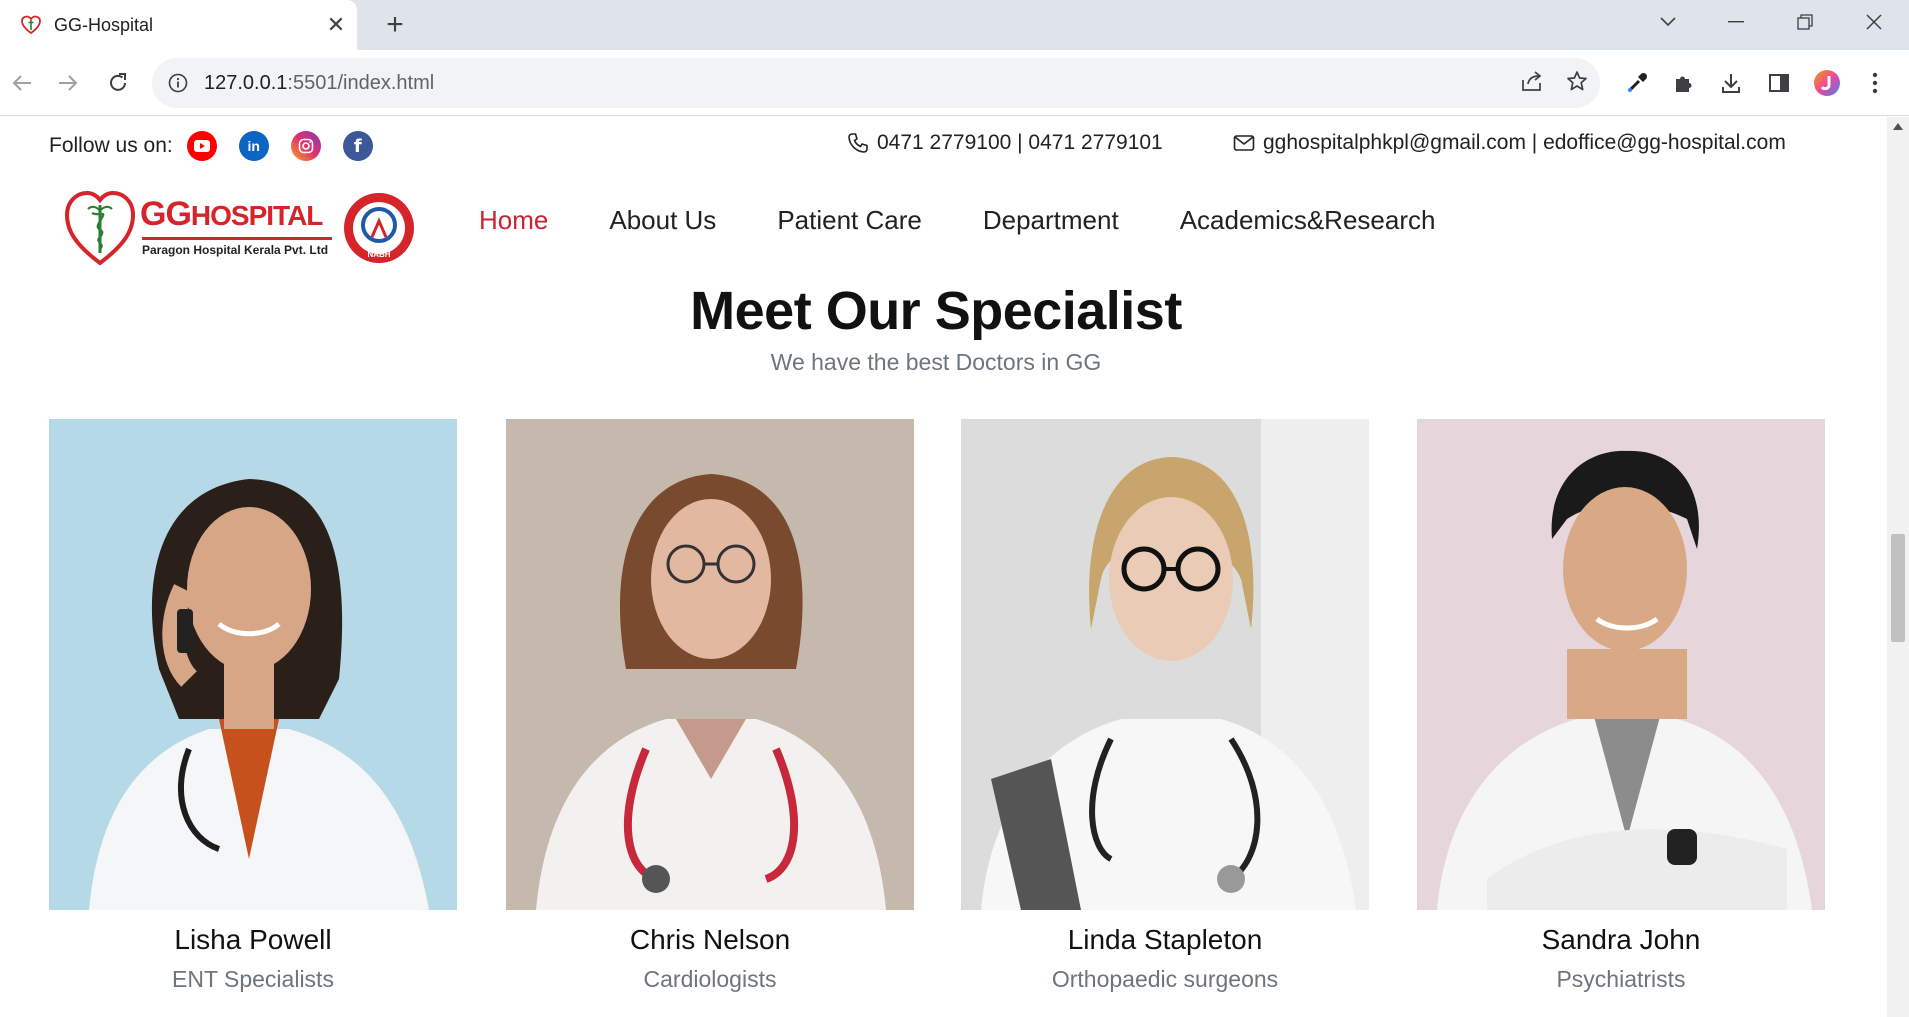  What do you see at coordinates (936, 311) in the screenshot?
I see `section-title: Meet Our Specialist` at bounding box center [936, 311].